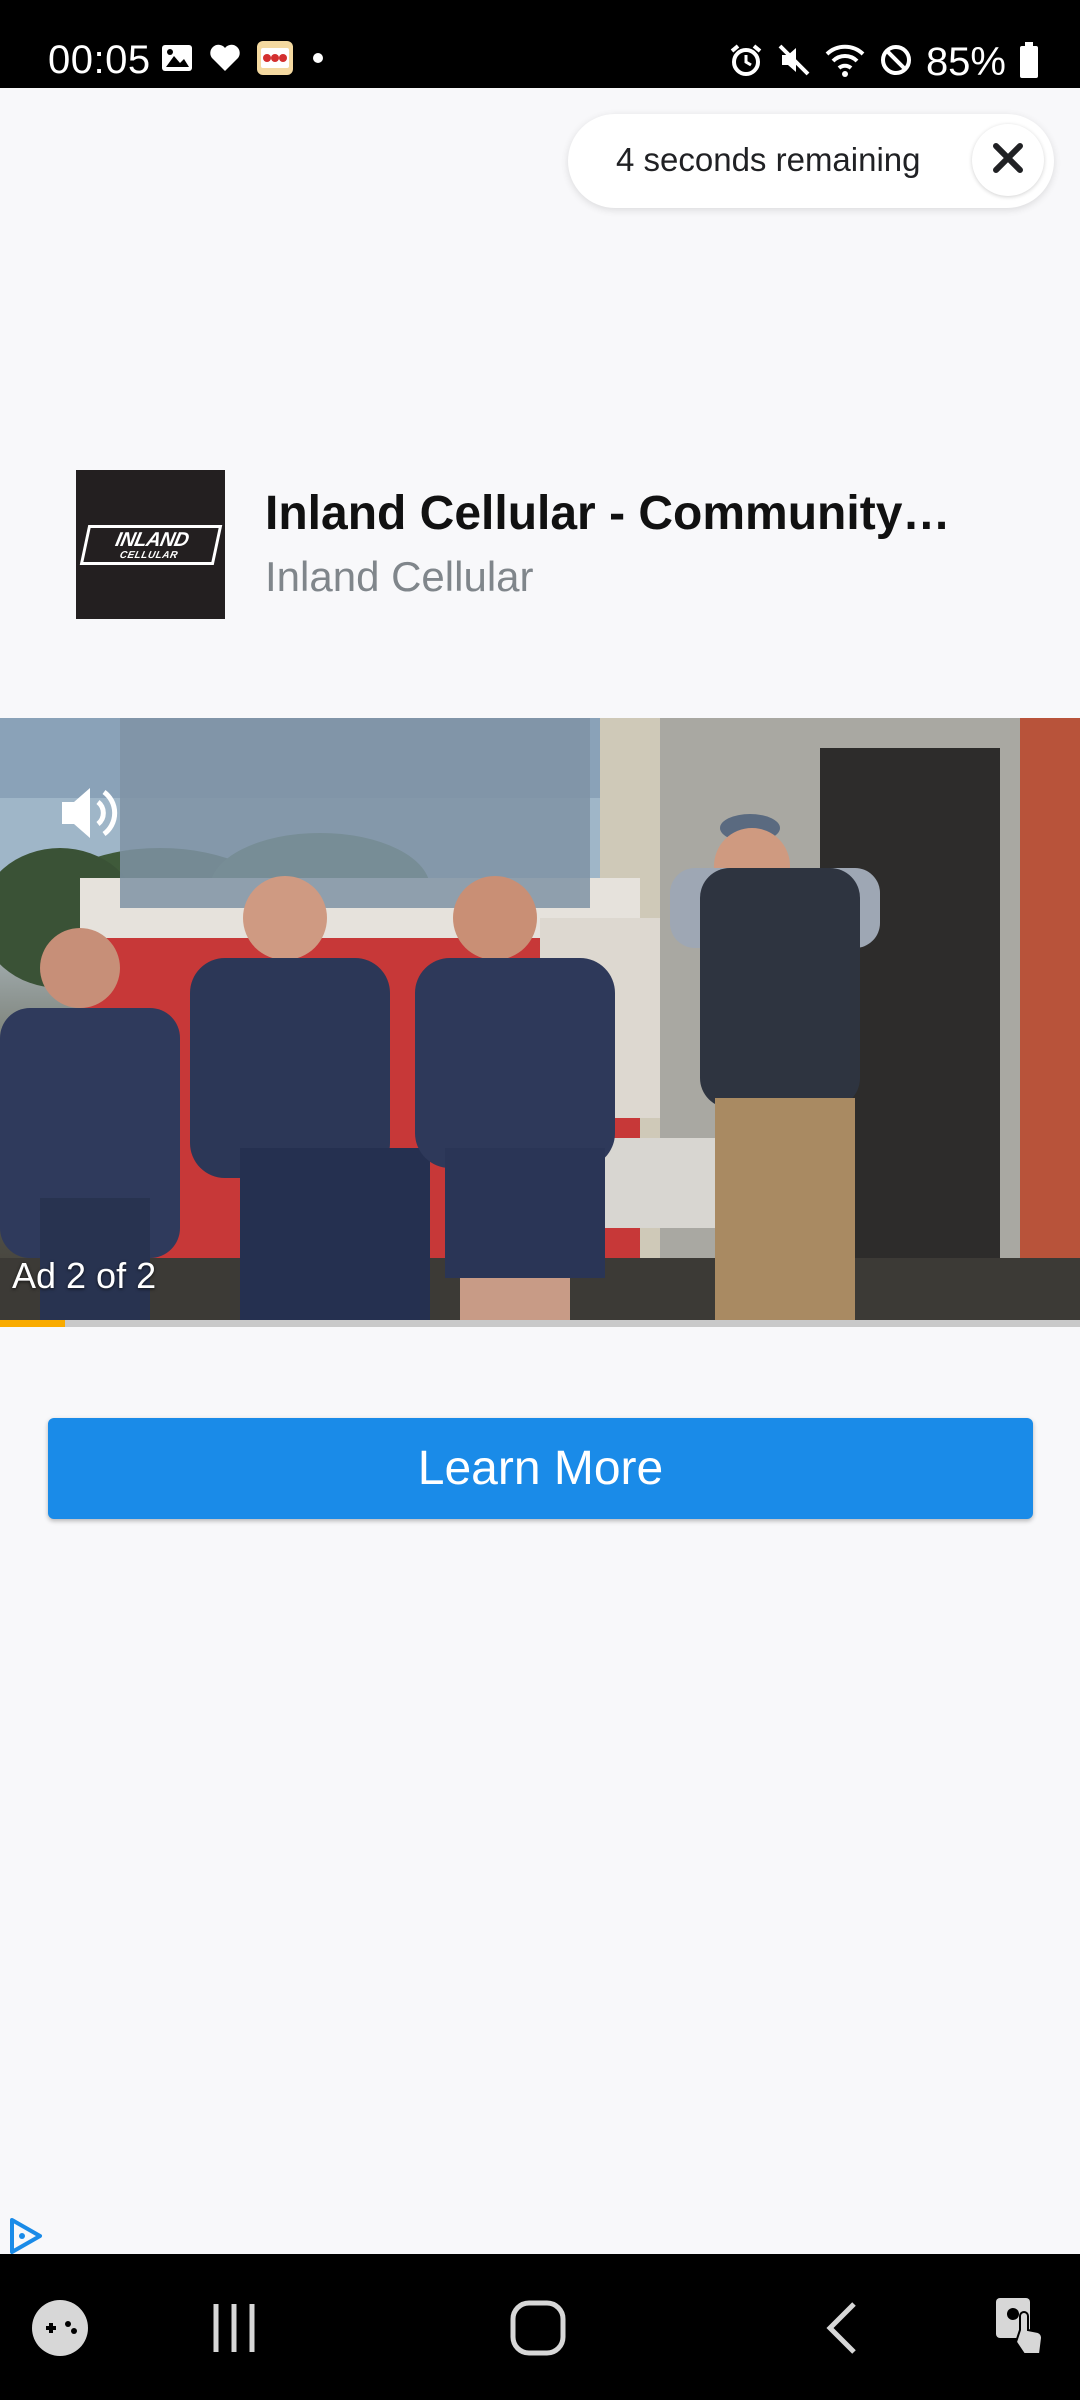 This screenshot has width=1080, height=2400. I want to click on wifi-icon, so click(845, 62).